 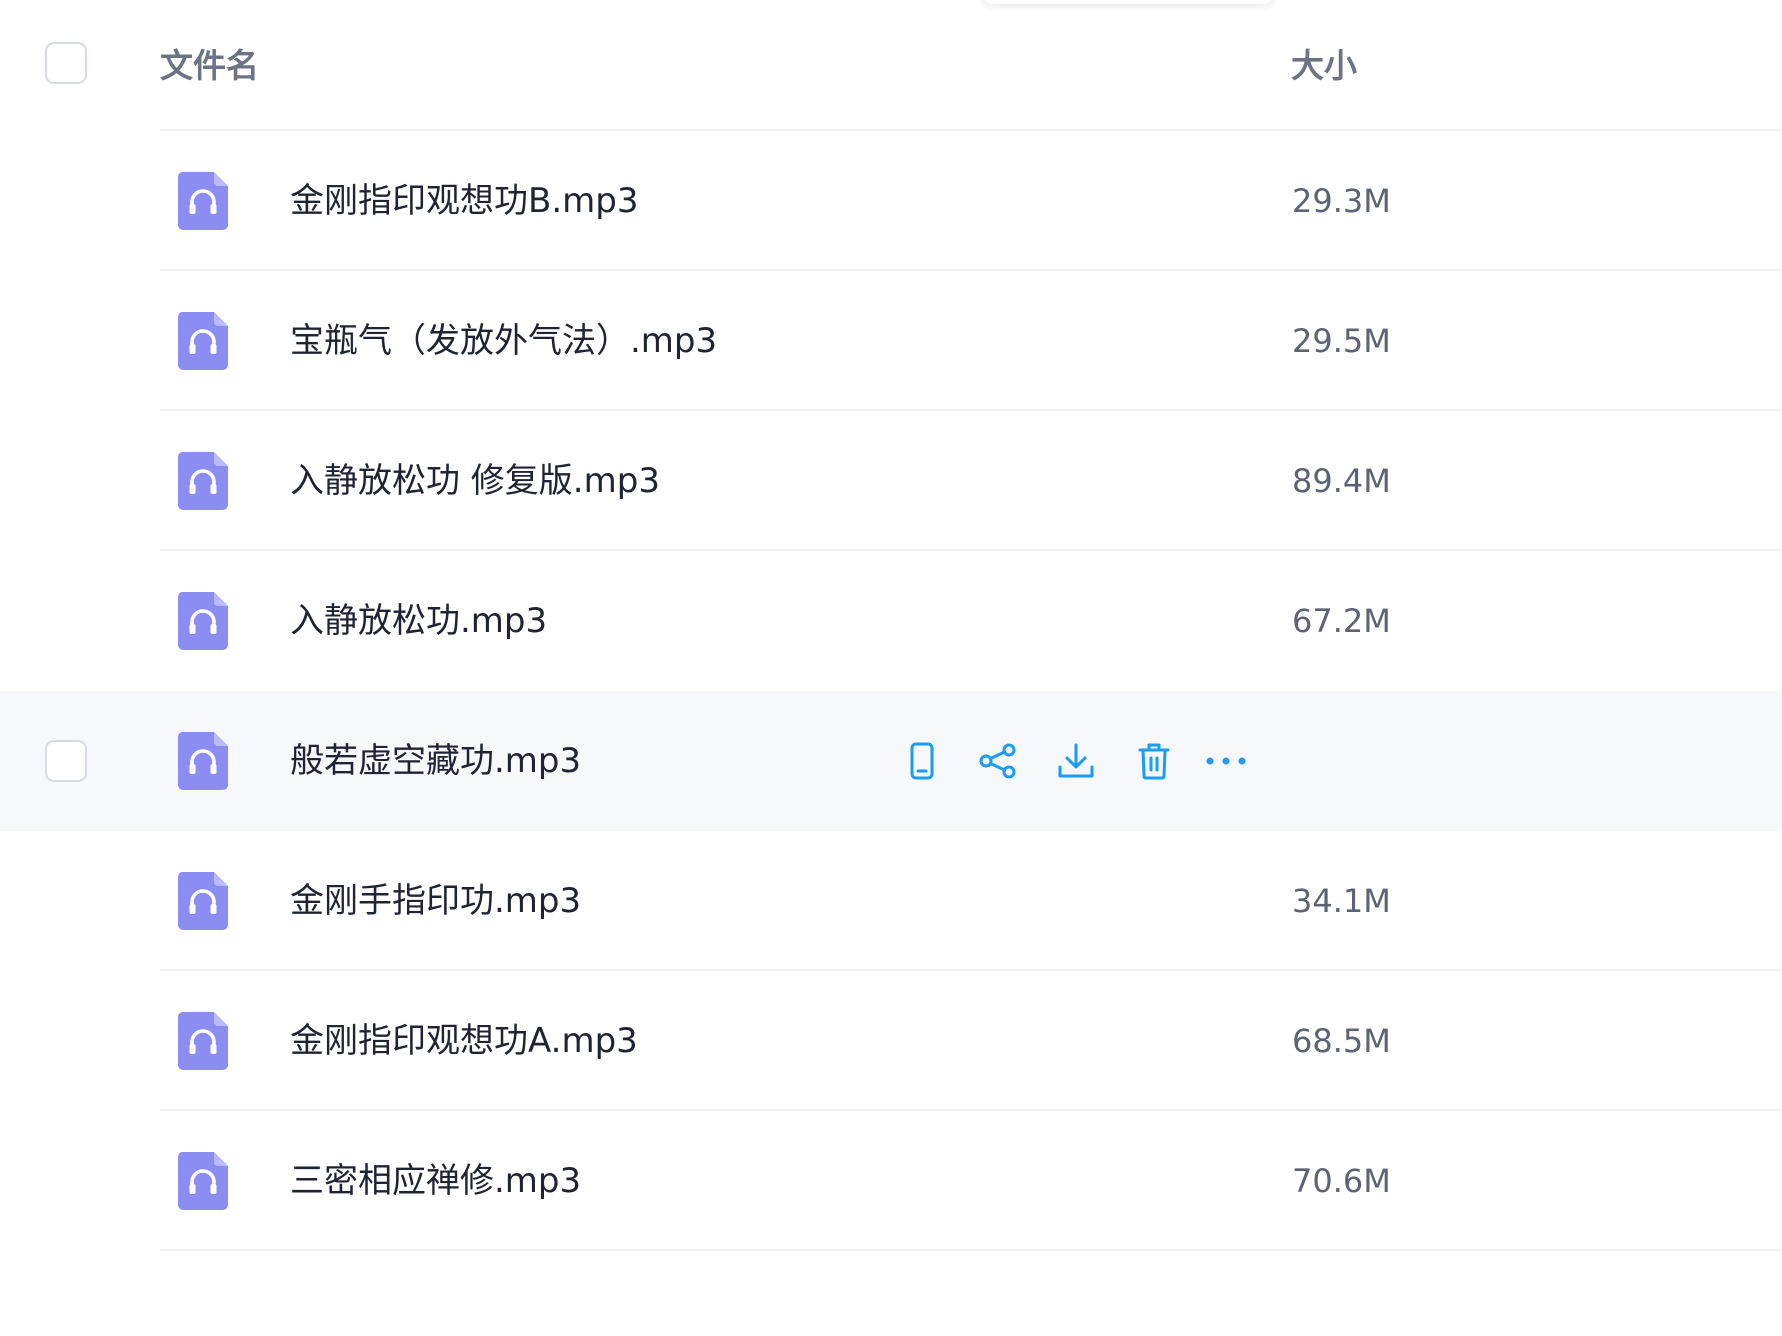 I want to click on file-size: 34.1M, so click(x=1341, y=901).